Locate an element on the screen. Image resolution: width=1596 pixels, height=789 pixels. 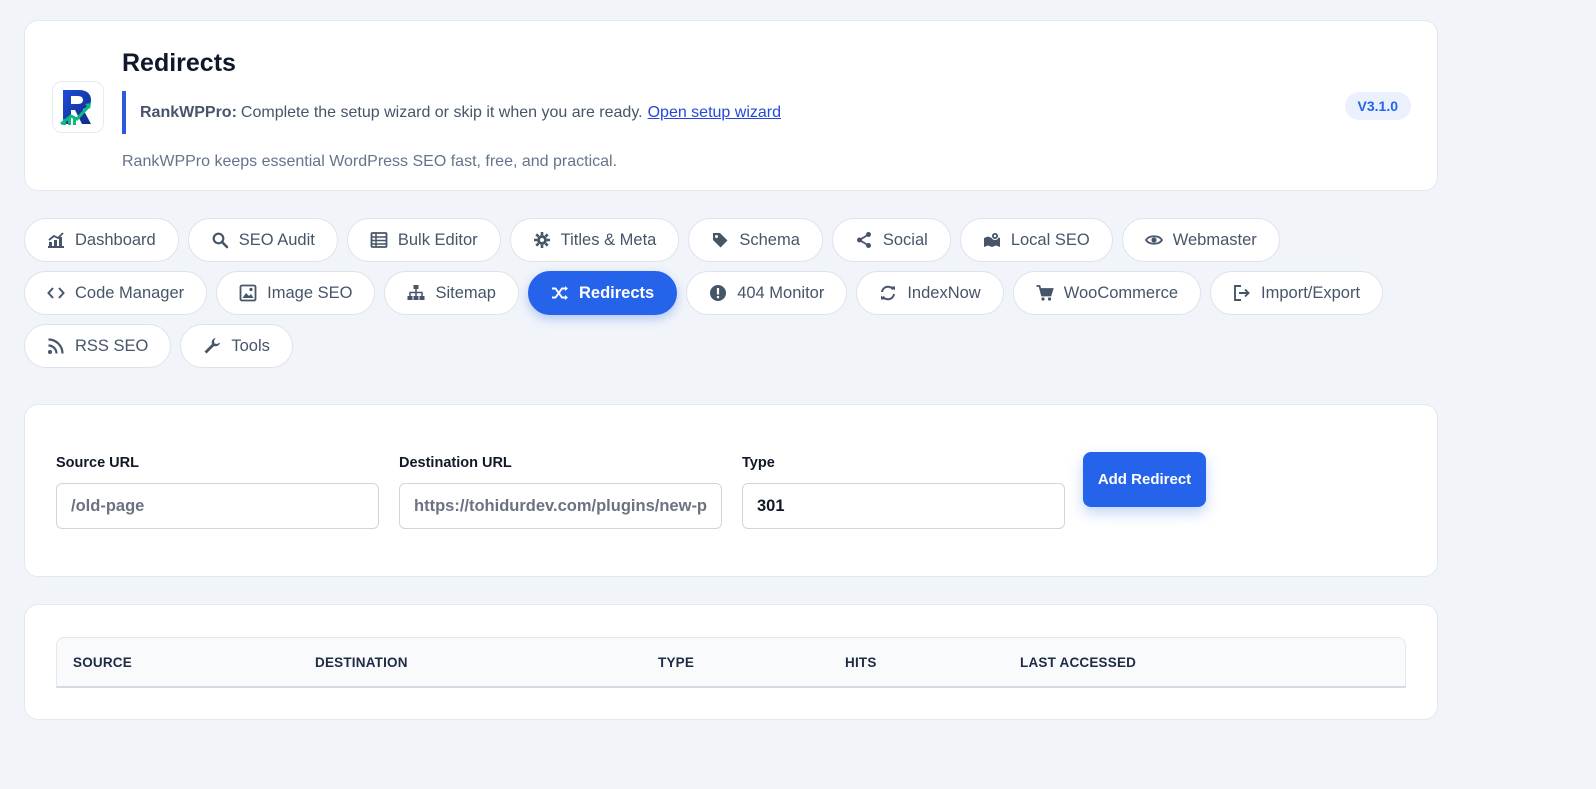
page-title: Redirects is located at coordinates (179, 63).